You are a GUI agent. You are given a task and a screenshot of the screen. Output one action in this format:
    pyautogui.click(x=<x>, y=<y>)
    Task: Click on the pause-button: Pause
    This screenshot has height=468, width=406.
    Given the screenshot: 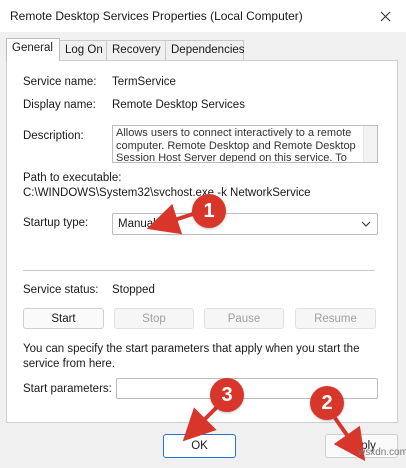 What is the action you would take?
    pyautogui.click(x=244, y=318)
    